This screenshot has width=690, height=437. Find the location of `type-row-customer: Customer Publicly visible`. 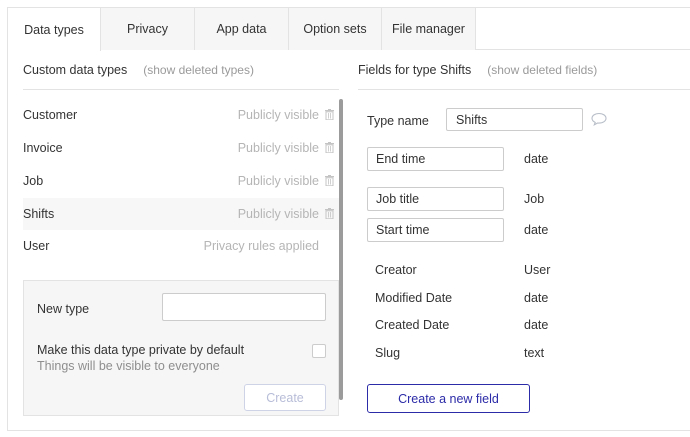

type-row-customer: Customer Publicly visible is located at coordinates (181, 115).